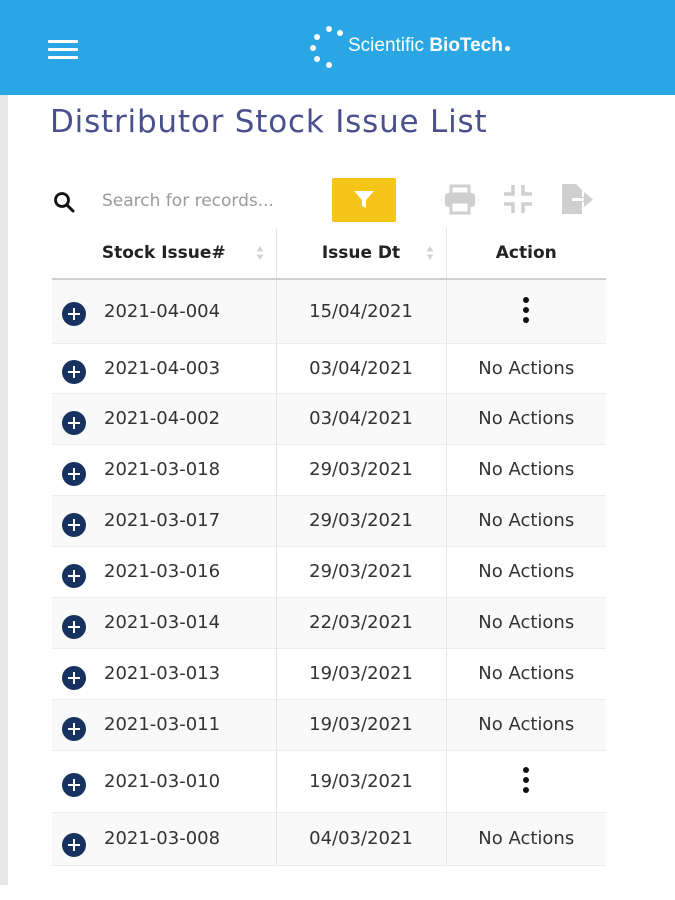 Image resolution: width=675 pixels, height=900 pixels. What do you see at coordinates (466, 45) in the screenshot?
I see `brand-name-part2: BioTech` at bounding box center [466, 45].